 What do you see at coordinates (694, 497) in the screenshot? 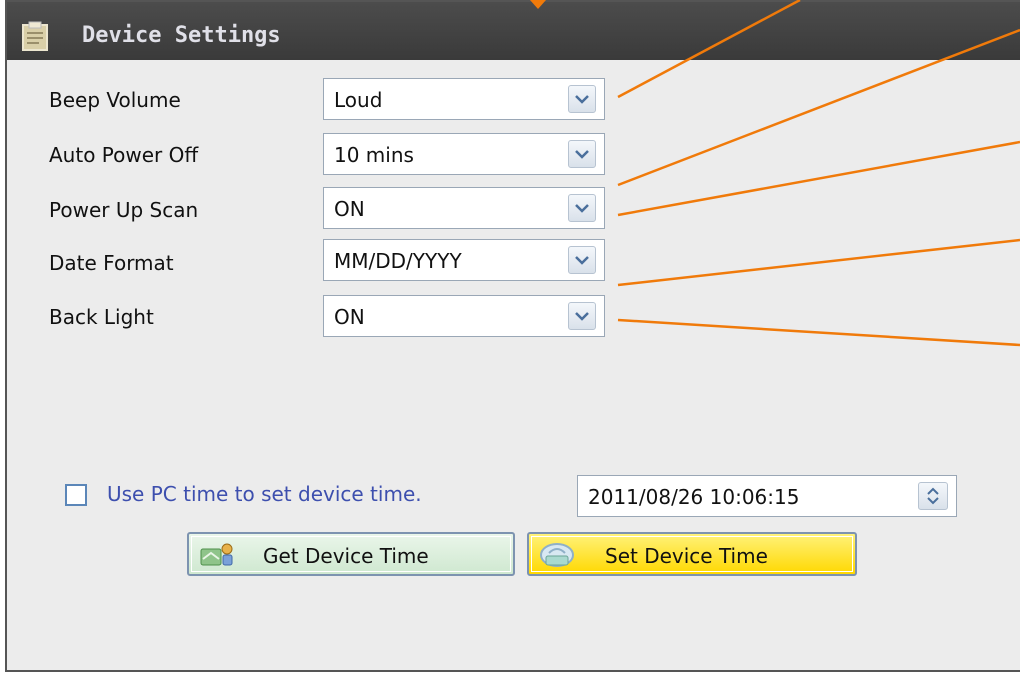
I see `device-time-value: 2011/08/26 10:06:15` at bounding box center [694, 497].